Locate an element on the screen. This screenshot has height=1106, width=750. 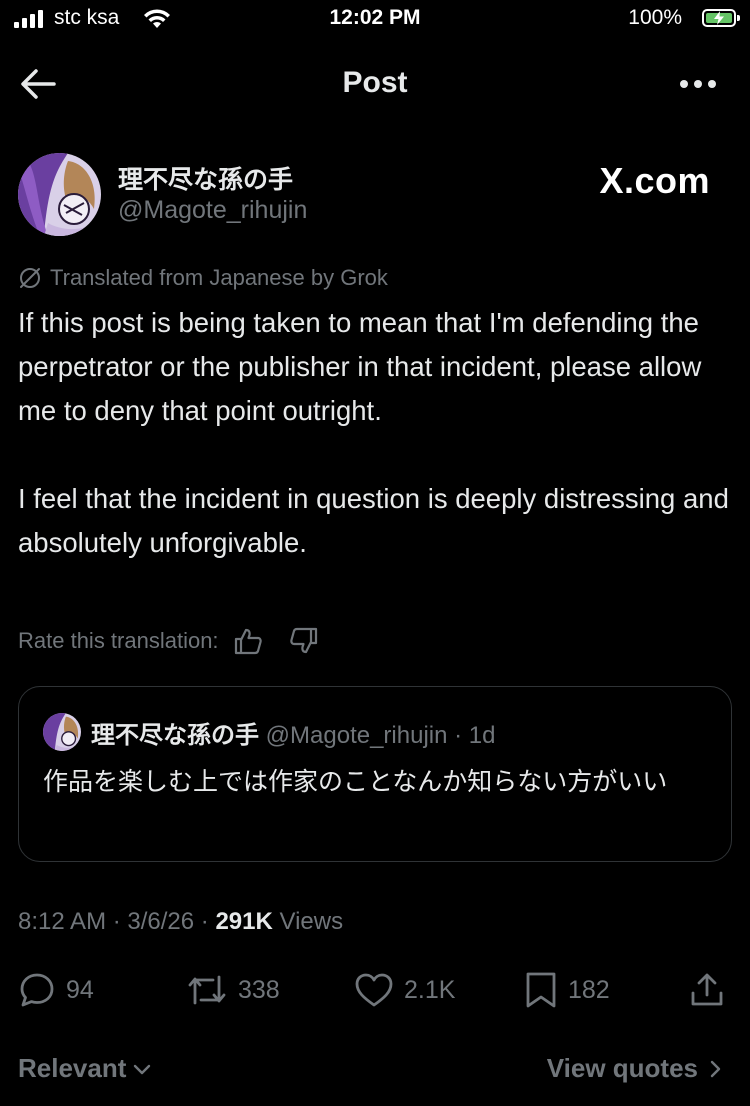
repost-count: 338 is located at coordinates (259, 989).